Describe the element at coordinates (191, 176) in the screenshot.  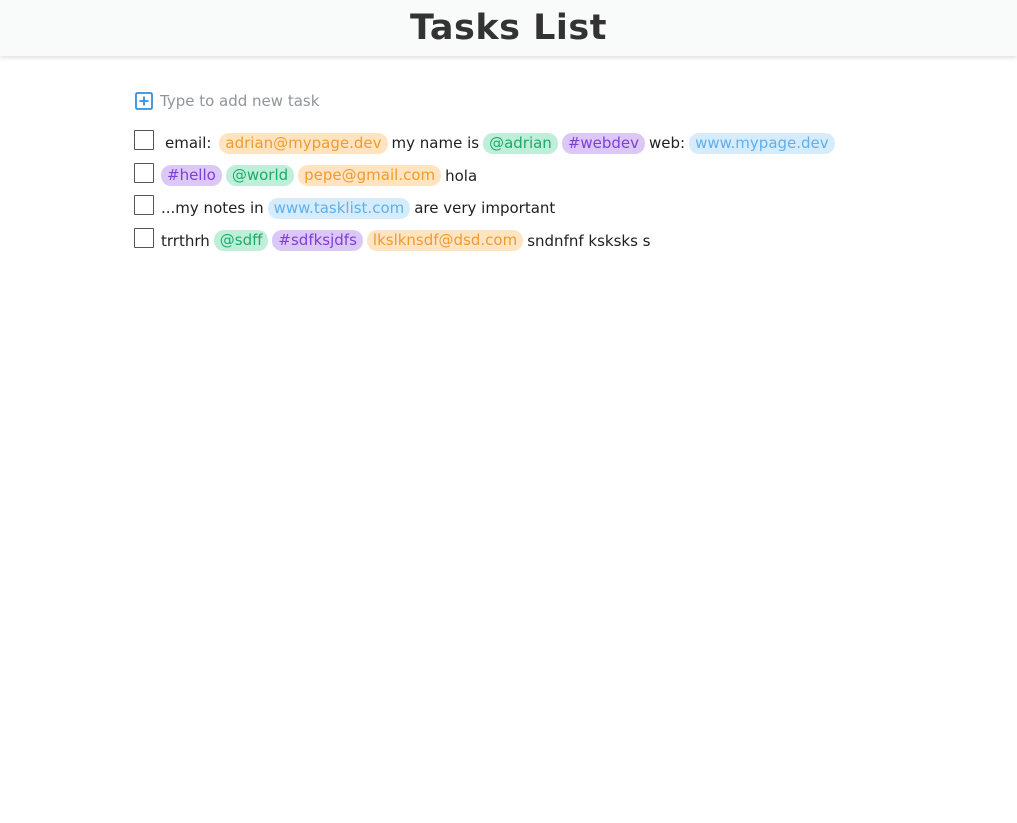
I see `hashtag-chip: #hello` at that location.